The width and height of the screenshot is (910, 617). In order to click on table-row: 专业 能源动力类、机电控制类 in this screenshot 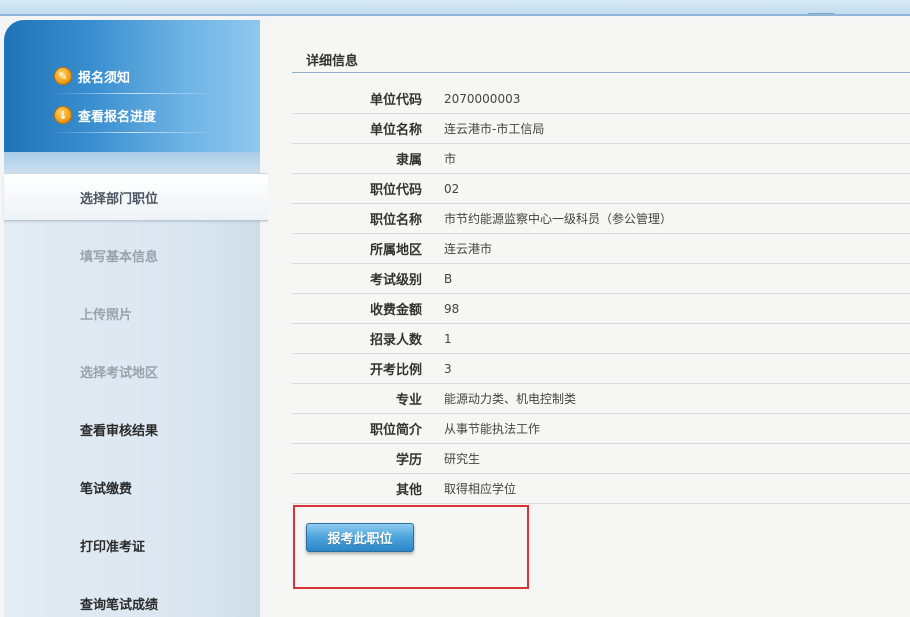, I will do `click(601, 399)`.